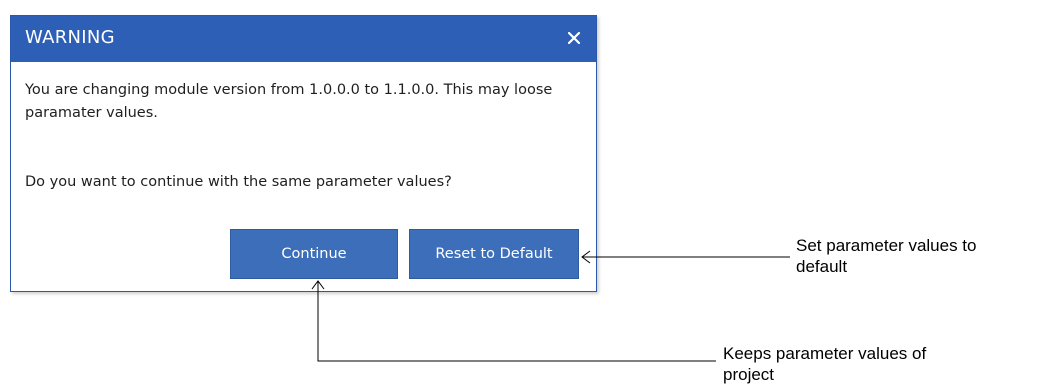  Describe the element at coordinates (70, 37) in the screenshot. I see `dialog-title: WARNING` at that location.